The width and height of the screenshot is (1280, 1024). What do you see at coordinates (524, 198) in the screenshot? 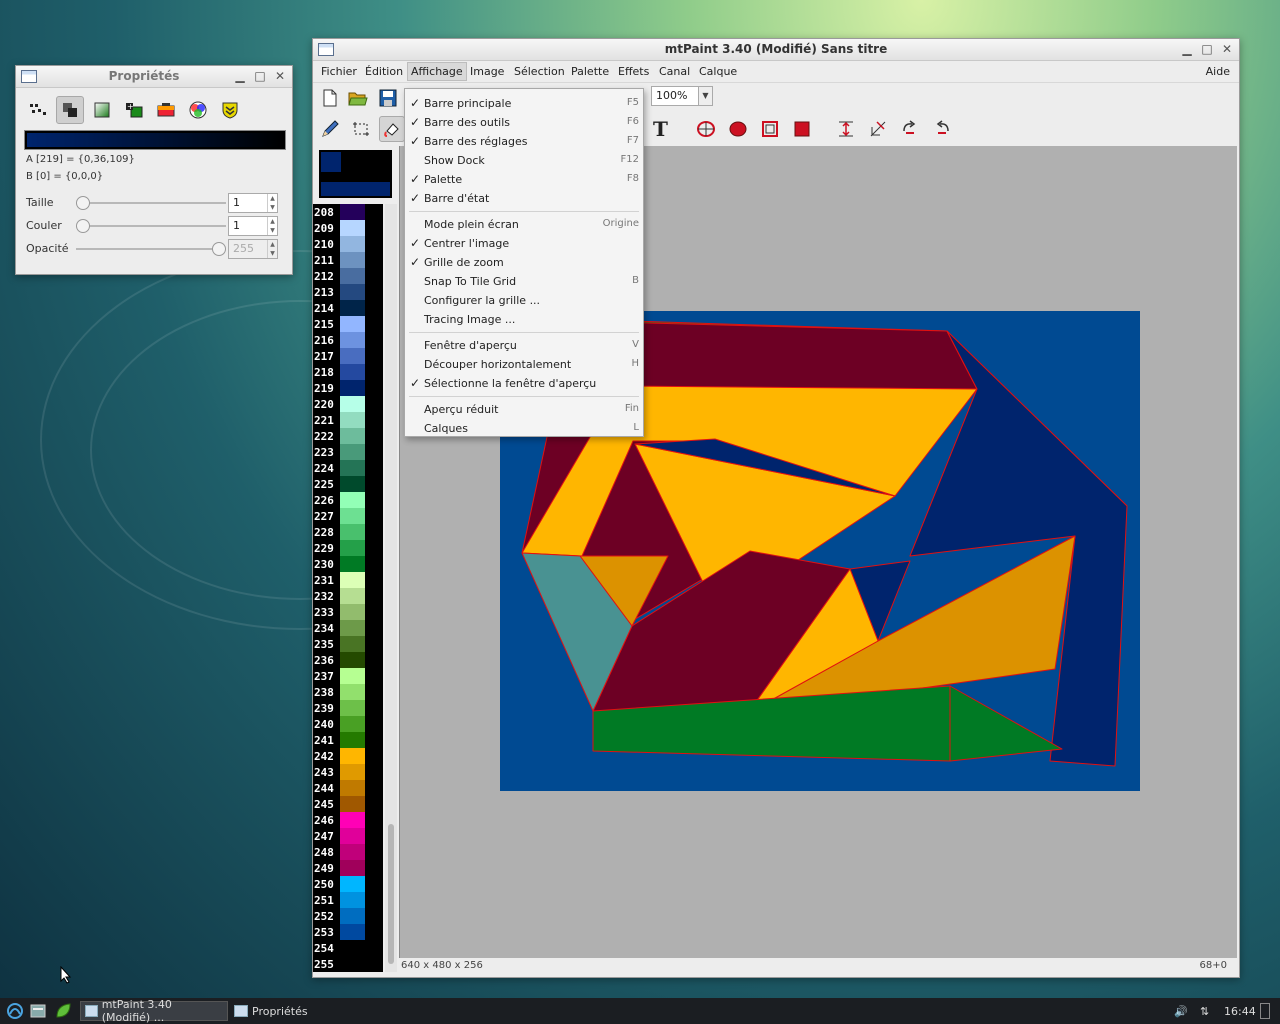
I see `view-menu-item: ✓ Barre d'état` at bounding box center [524, 198].